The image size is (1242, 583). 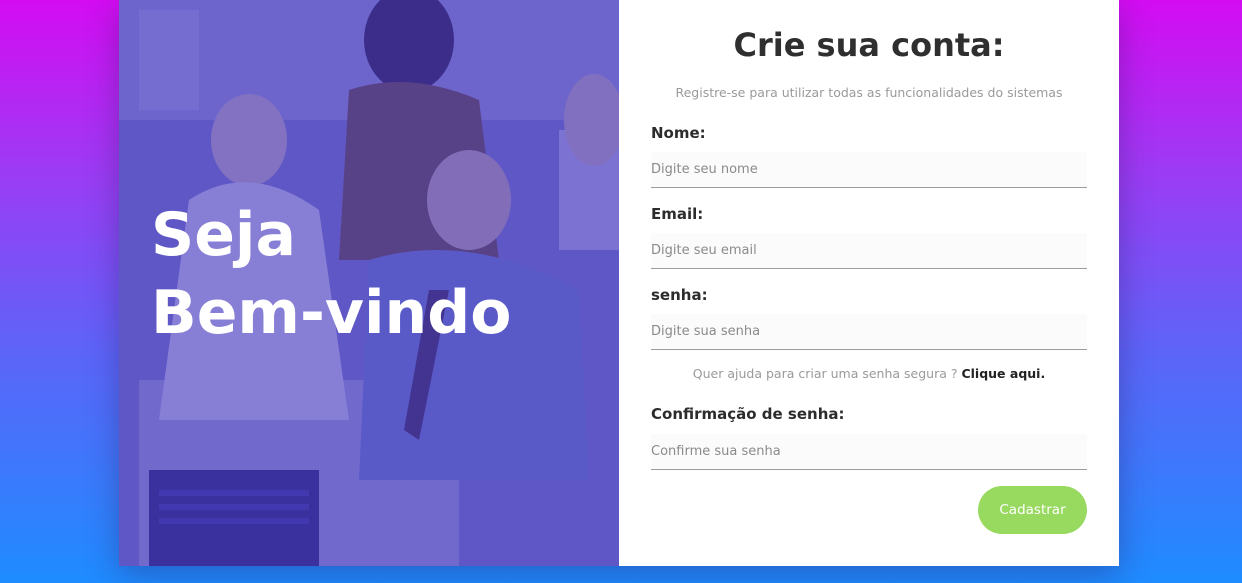 I want to click on confirm-password-label: Confirmação de senha:, so click(x=748, y=414).